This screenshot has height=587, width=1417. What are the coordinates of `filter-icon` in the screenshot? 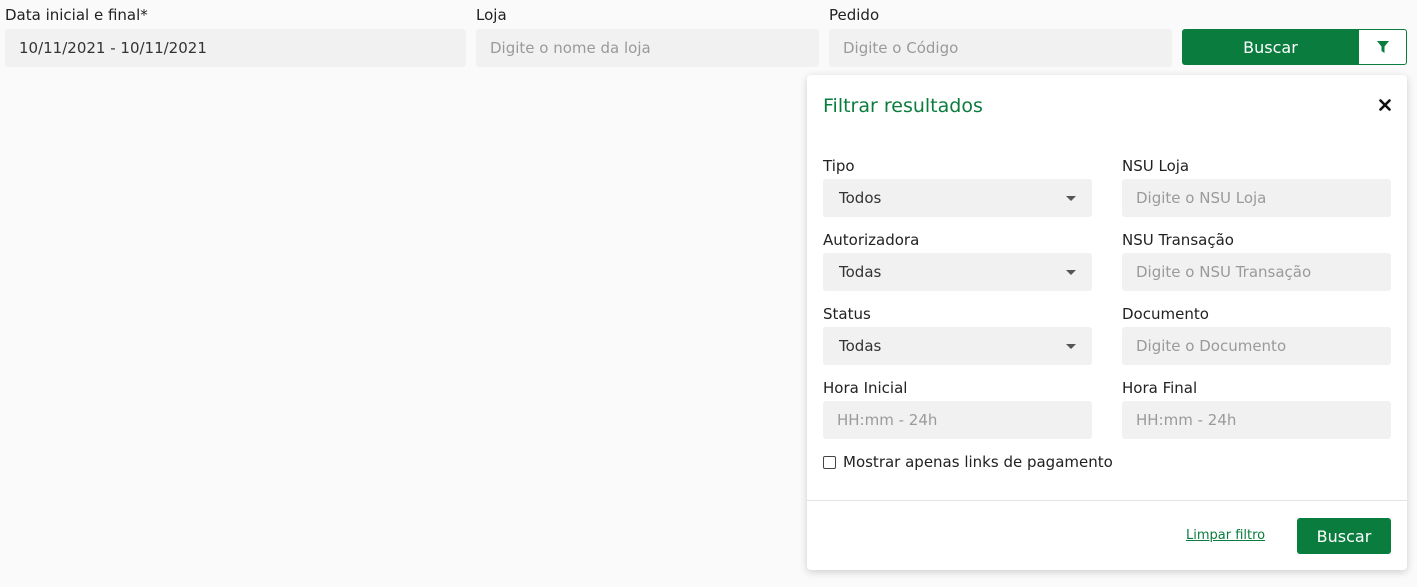 It's located at (1382, 47).